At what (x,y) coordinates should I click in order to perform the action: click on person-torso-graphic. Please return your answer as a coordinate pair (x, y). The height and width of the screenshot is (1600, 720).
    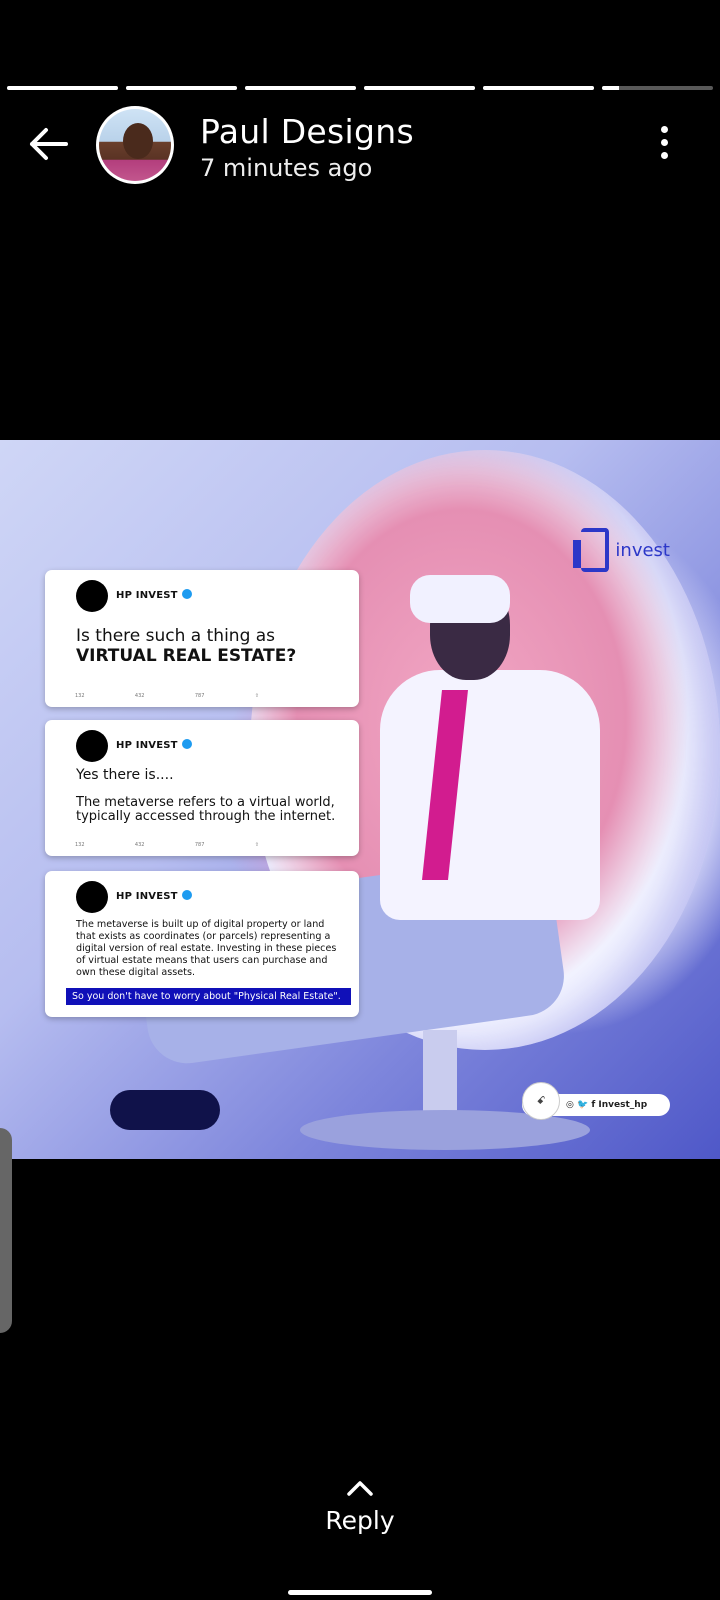
    Looking at the image, I should click on (490, 795).